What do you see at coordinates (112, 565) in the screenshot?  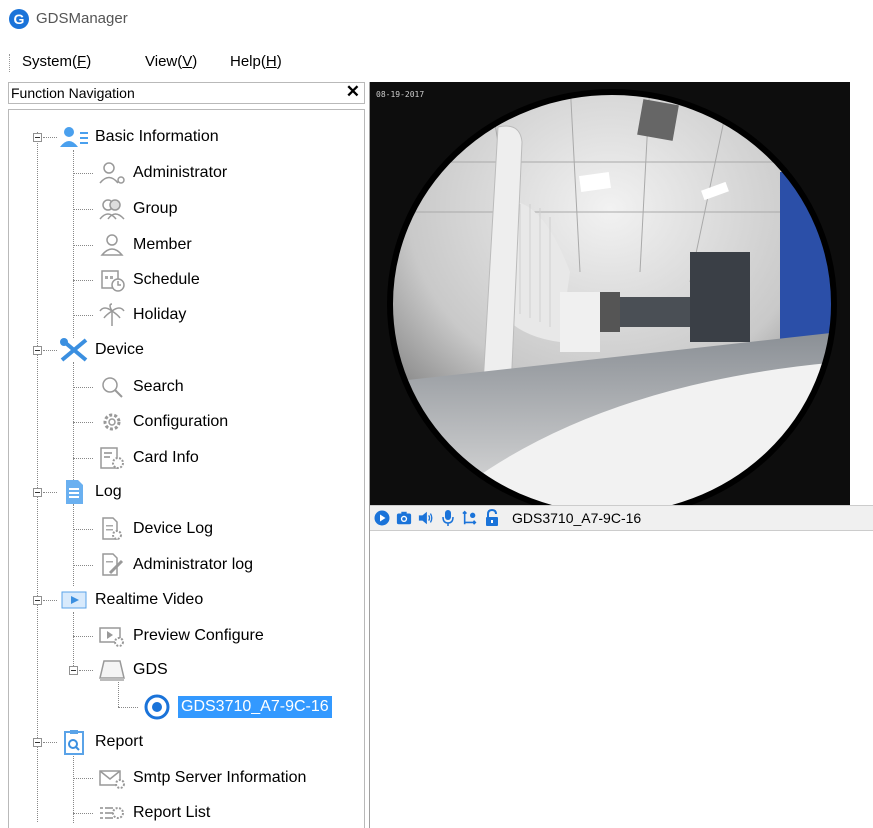 I see `document-pen-icon` at bounding box center [112, 565].